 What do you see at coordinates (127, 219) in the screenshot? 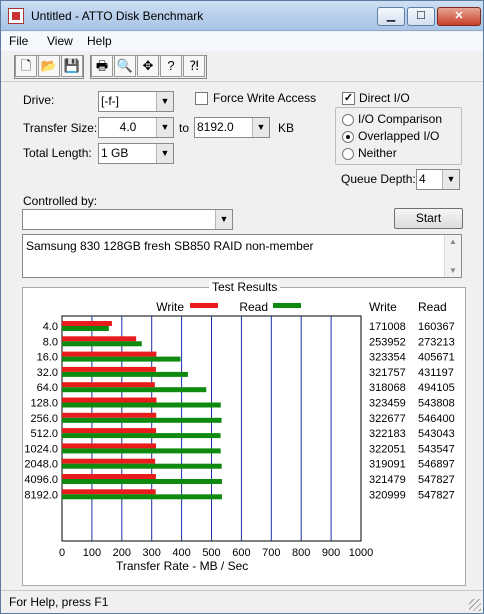
I see `controlled-by-select: ▼` at bounding box center [127, 219].